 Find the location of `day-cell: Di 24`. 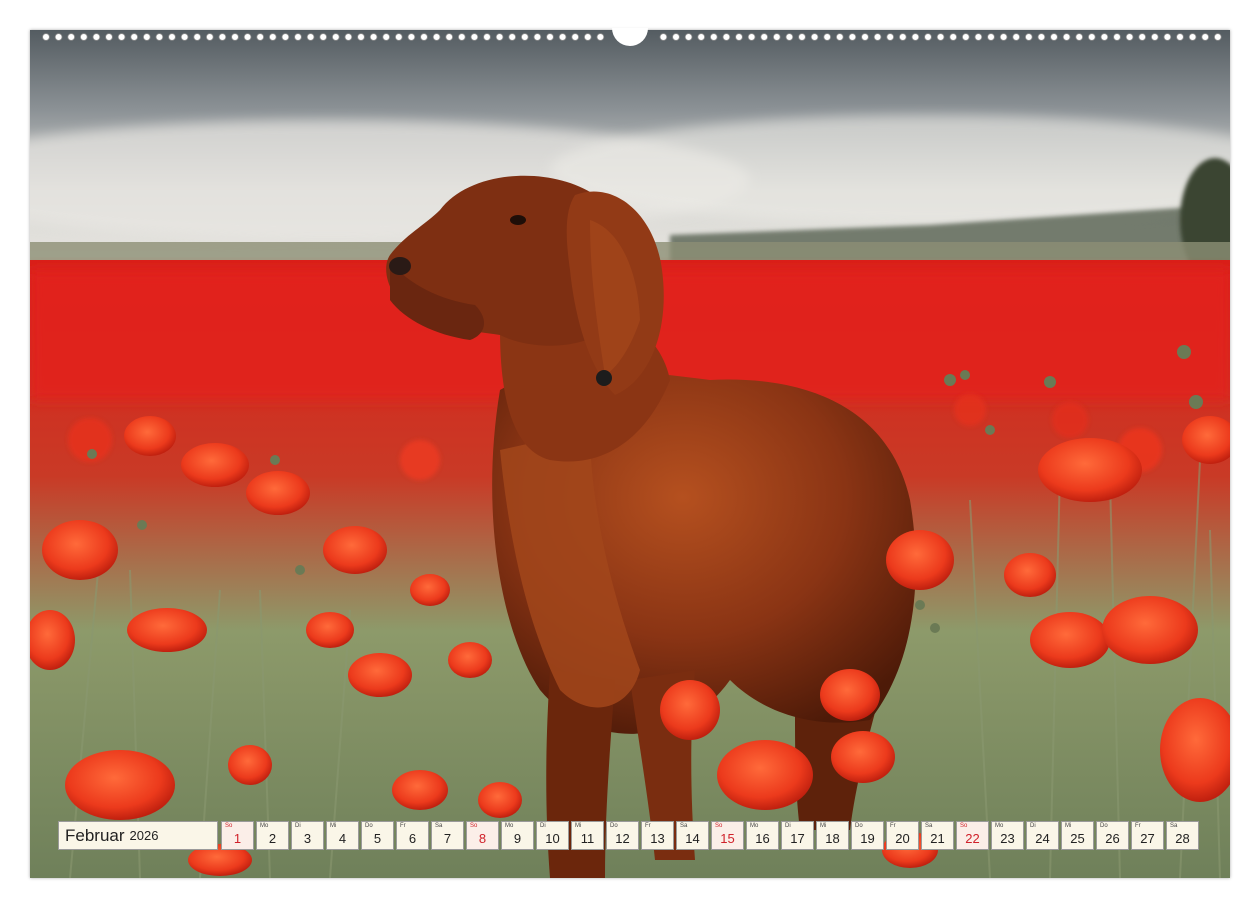

day-cell: Di 24 is located at coordinates (1042, 835).